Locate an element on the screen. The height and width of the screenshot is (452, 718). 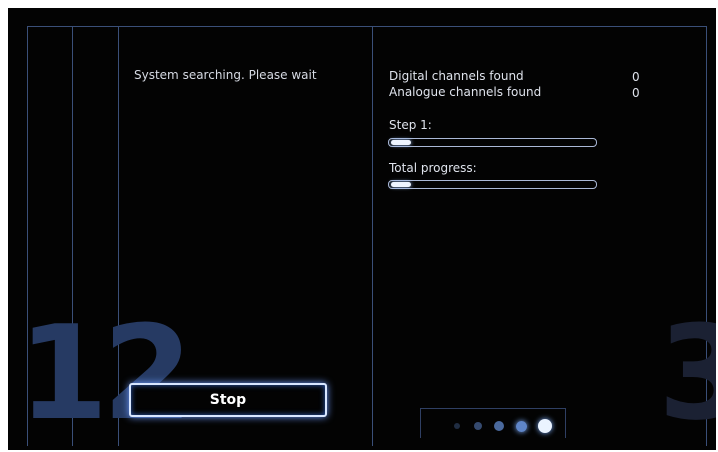
status-message: System searching. Please wait is located at coordinates (225, 75).